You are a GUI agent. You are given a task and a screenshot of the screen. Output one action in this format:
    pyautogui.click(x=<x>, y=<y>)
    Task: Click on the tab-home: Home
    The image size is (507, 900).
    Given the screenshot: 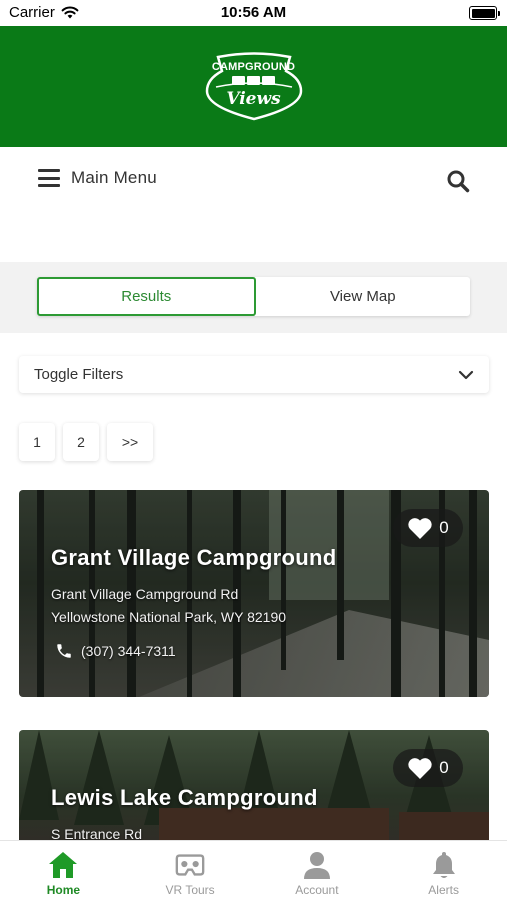 What is the action you would take?
    pyautogui.click(x=63, y=870)
    